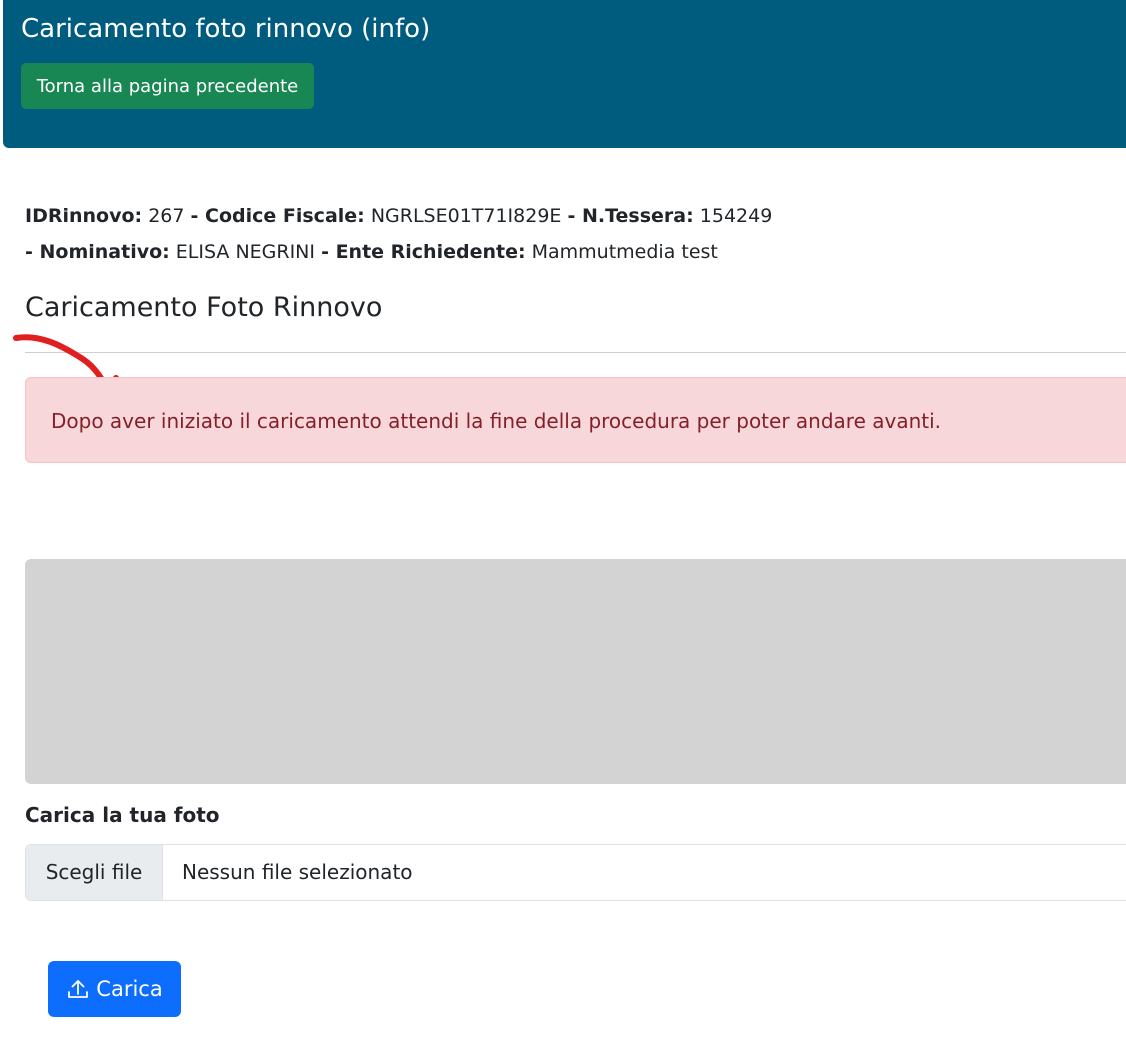 This screenshot has width=1126, height=1038. Describe the element at coordinates (575, 352) in the screenshot. I see `section-divider` at that location.